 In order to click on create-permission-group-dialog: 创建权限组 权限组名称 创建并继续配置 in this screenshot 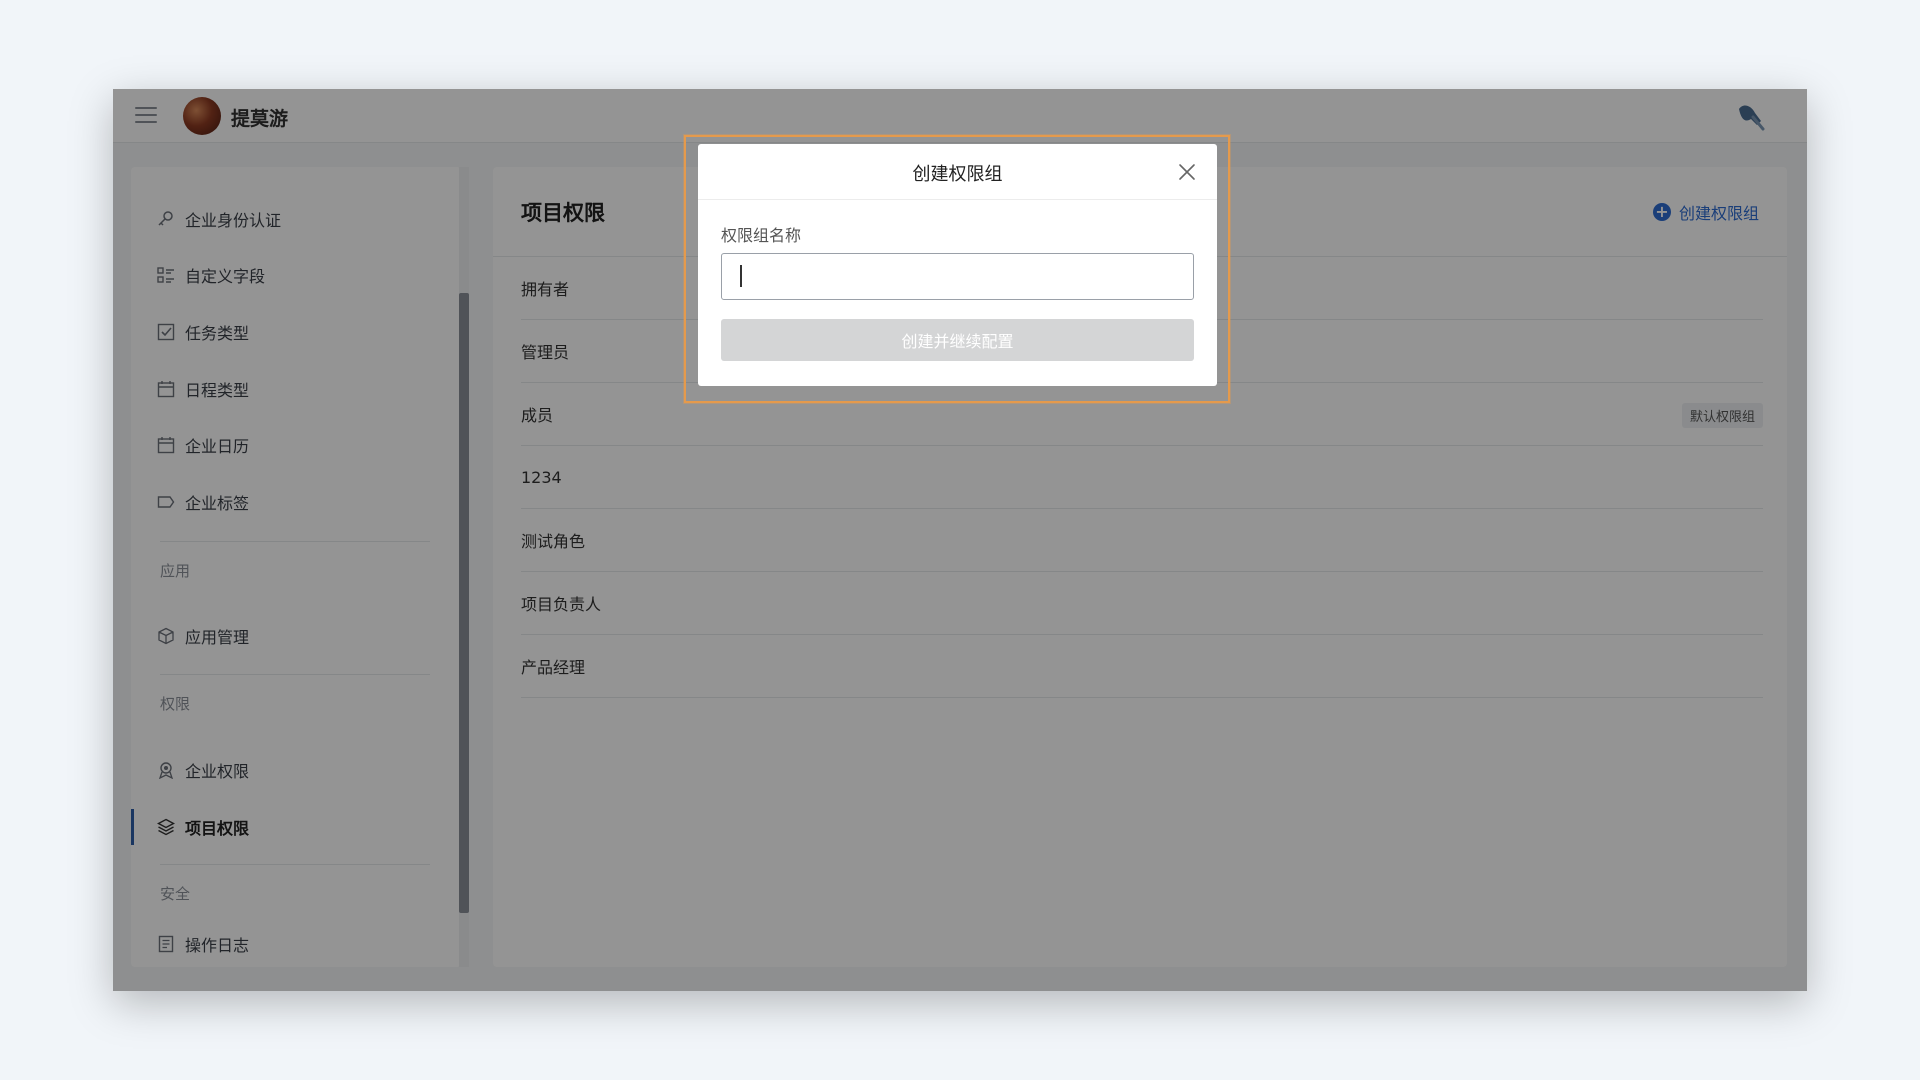, I will do `click(957, 265)`.